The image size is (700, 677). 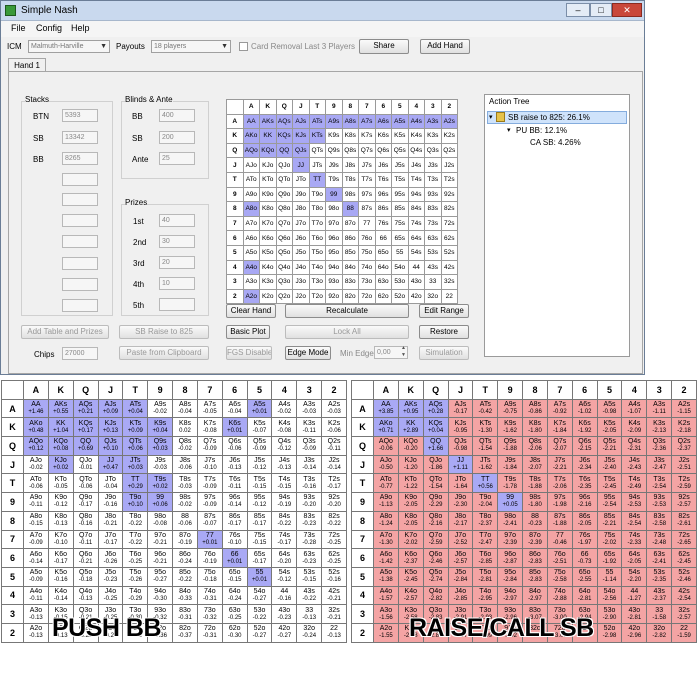 I want to click on hand-cell: 65s, so click(x=400, y=238).